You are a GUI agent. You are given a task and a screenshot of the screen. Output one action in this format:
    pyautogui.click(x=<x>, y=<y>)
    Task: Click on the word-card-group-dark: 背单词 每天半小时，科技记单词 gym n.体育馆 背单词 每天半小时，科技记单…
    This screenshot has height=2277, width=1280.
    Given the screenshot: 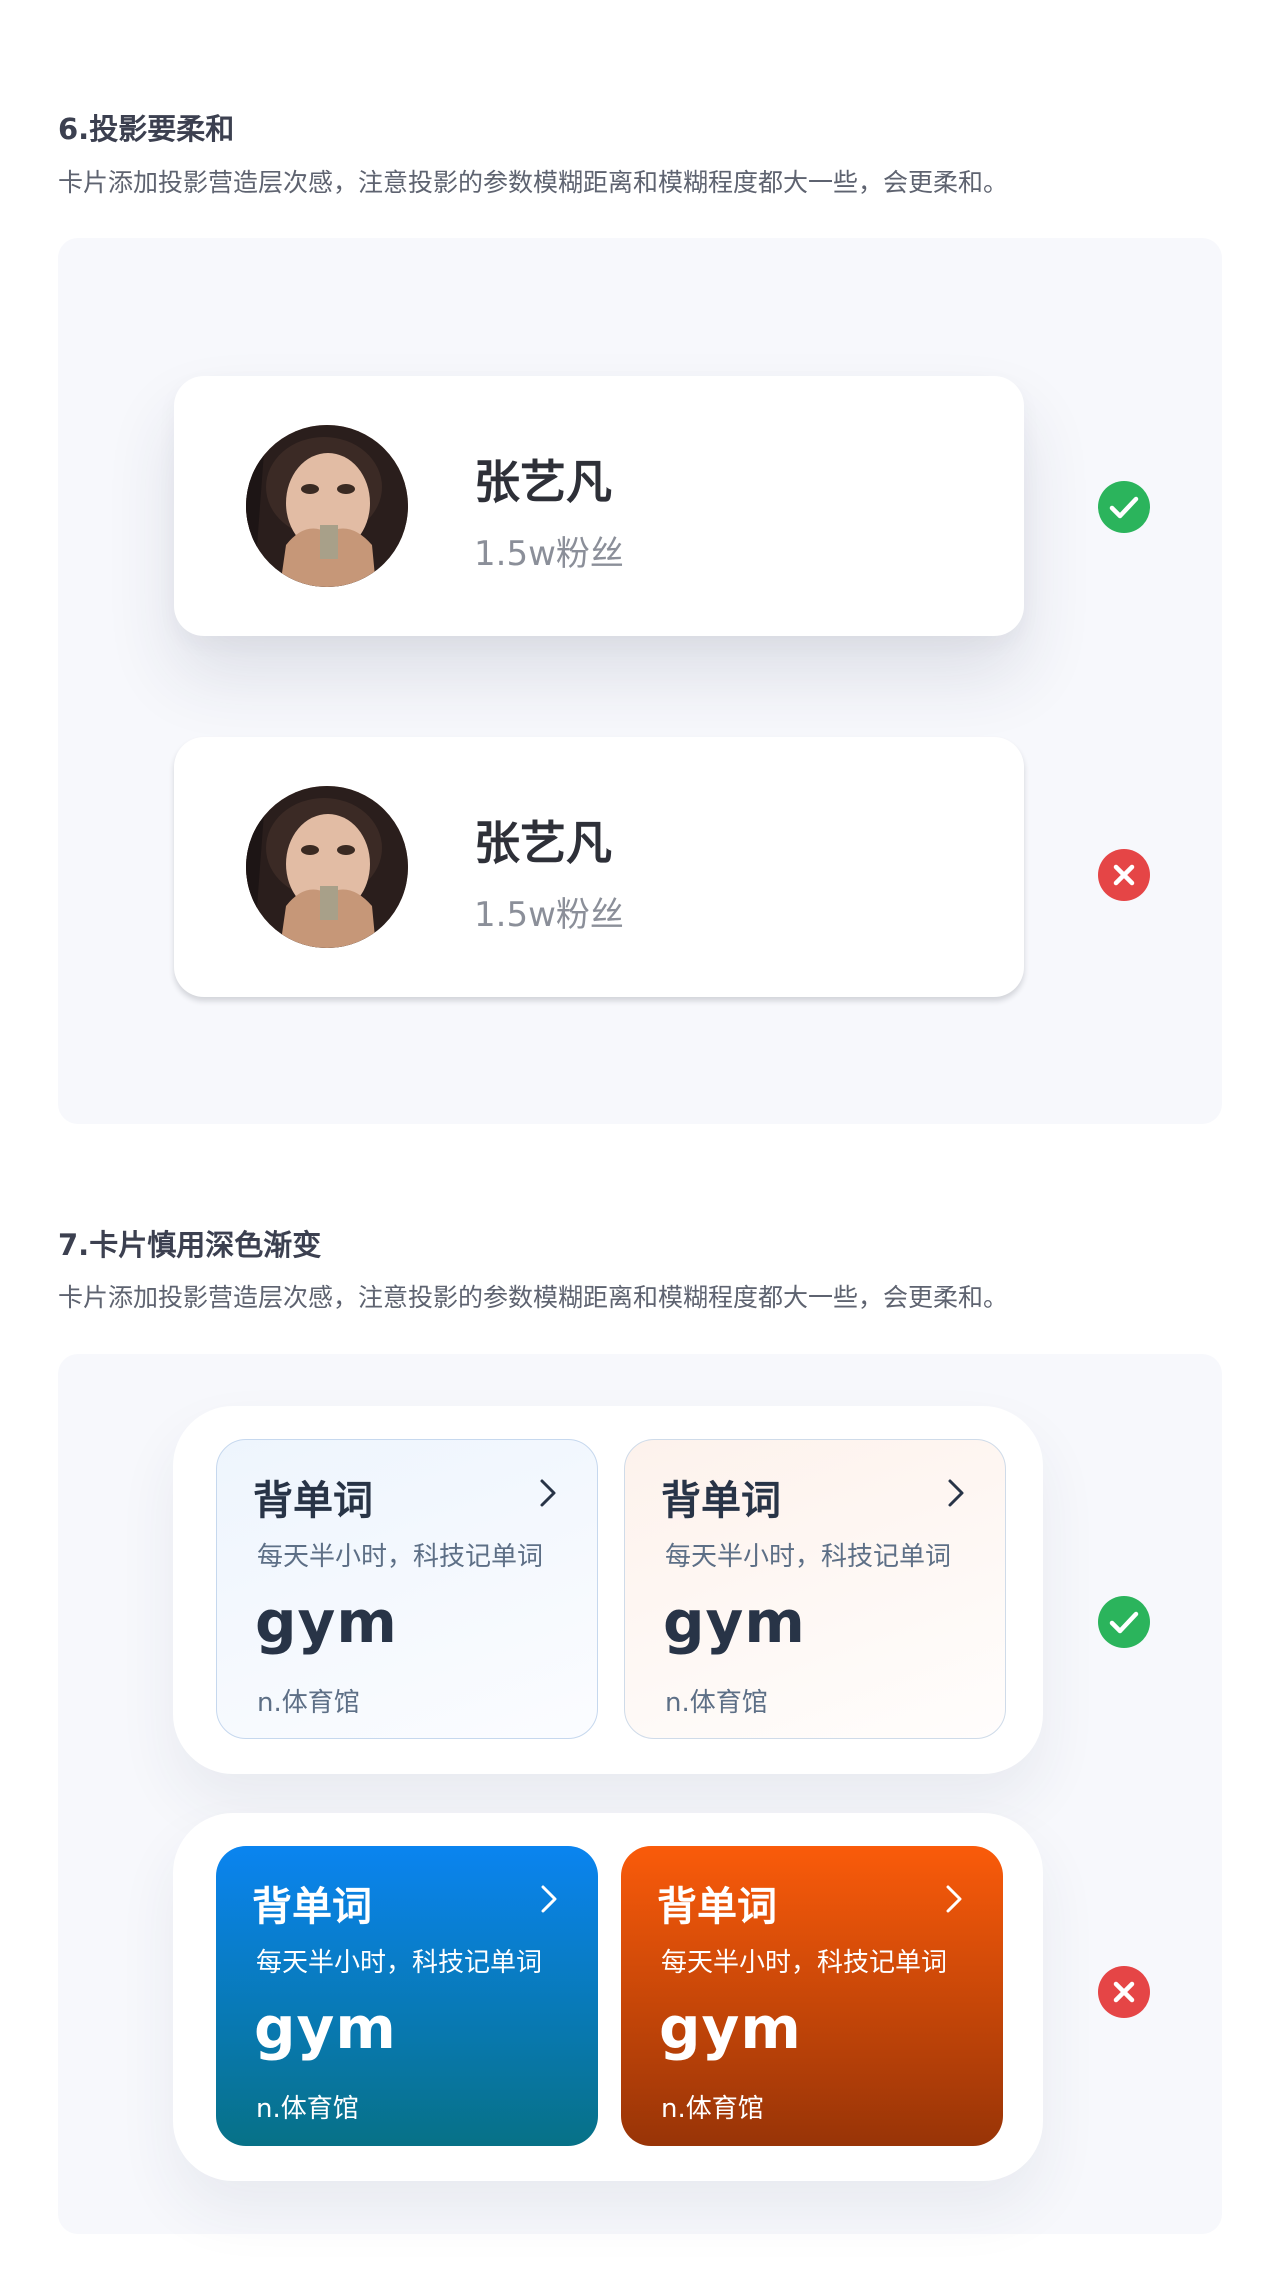 What is the action you would take?
    pyautogui.click(x=608, y=1997)
    